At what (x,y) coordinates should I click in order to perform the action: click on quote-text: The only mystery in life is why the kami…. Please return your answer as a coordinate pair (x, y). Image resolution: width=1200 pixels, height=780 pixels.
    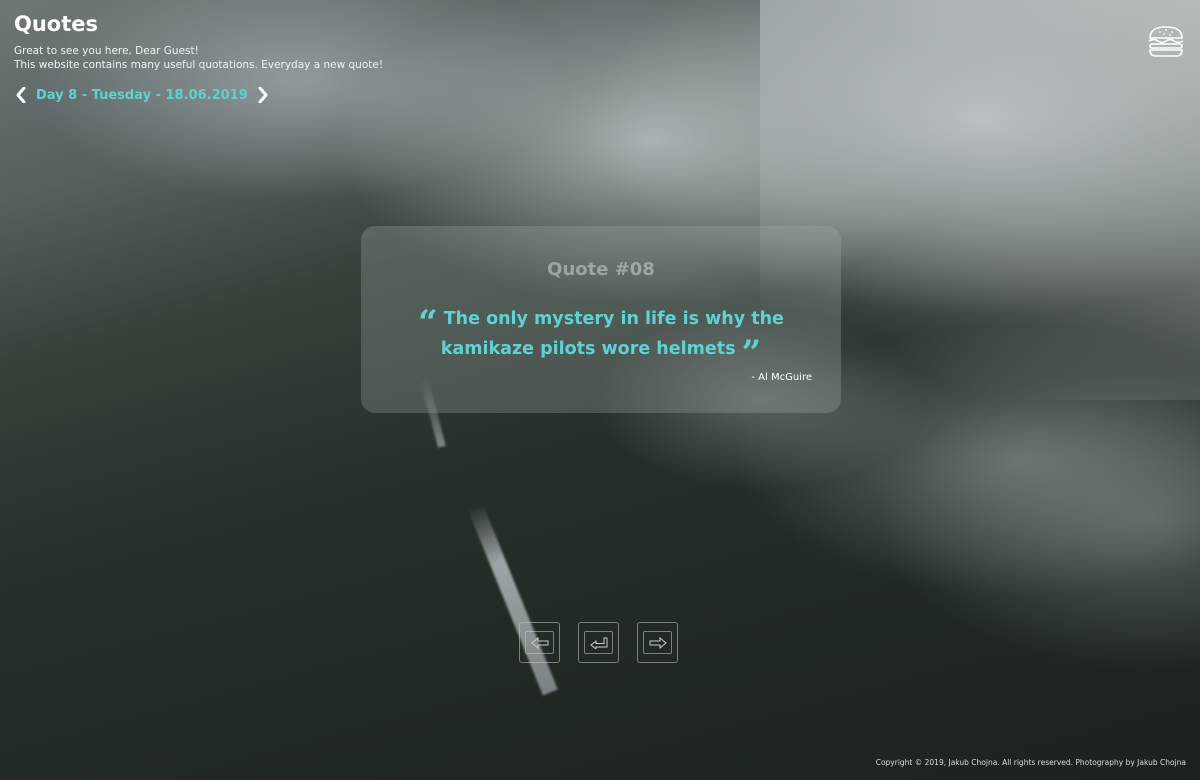
    Looking at the image, I should click on (612, 334).